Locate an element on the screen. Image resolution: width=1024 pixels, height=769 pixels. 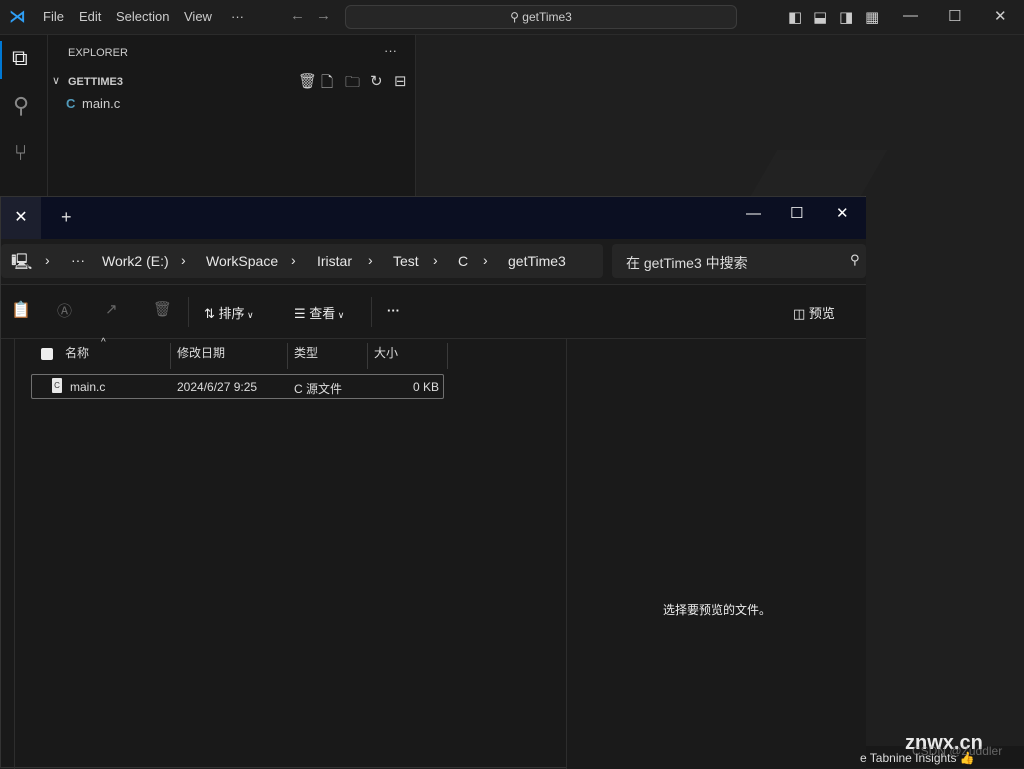
command-center-label: getTime3 is located at coordinates (547, 17).